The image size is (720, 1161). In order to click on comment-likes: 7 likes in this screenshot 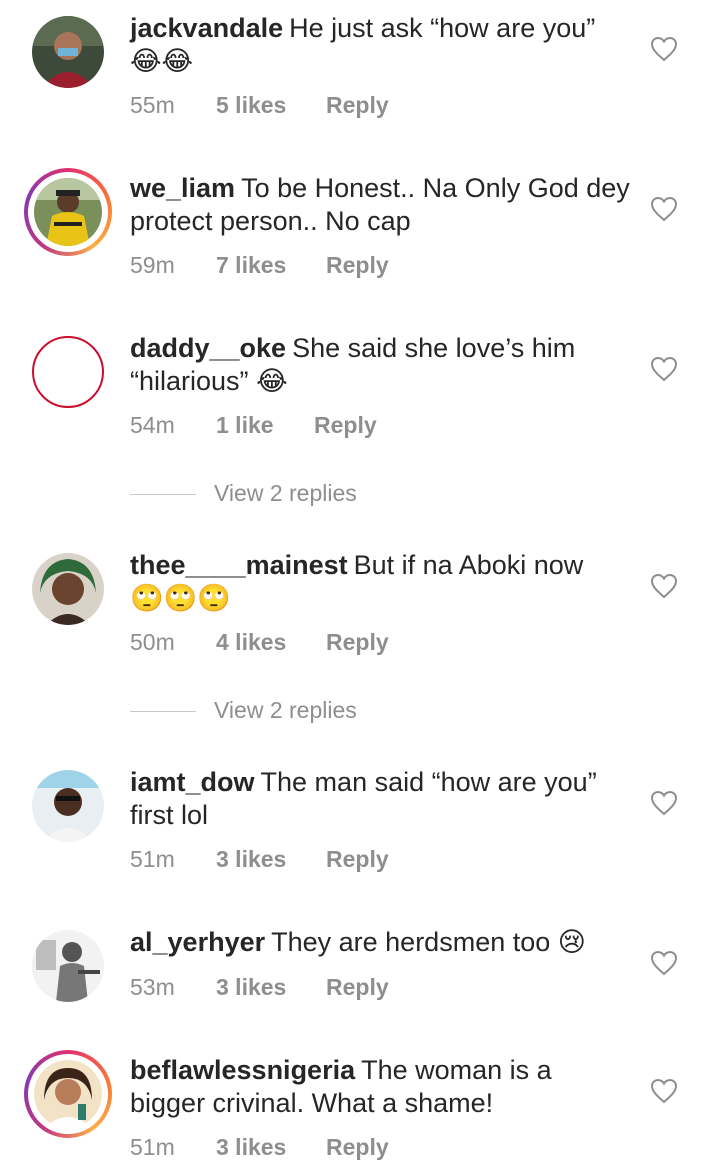, I will do `click(271, 265)`.